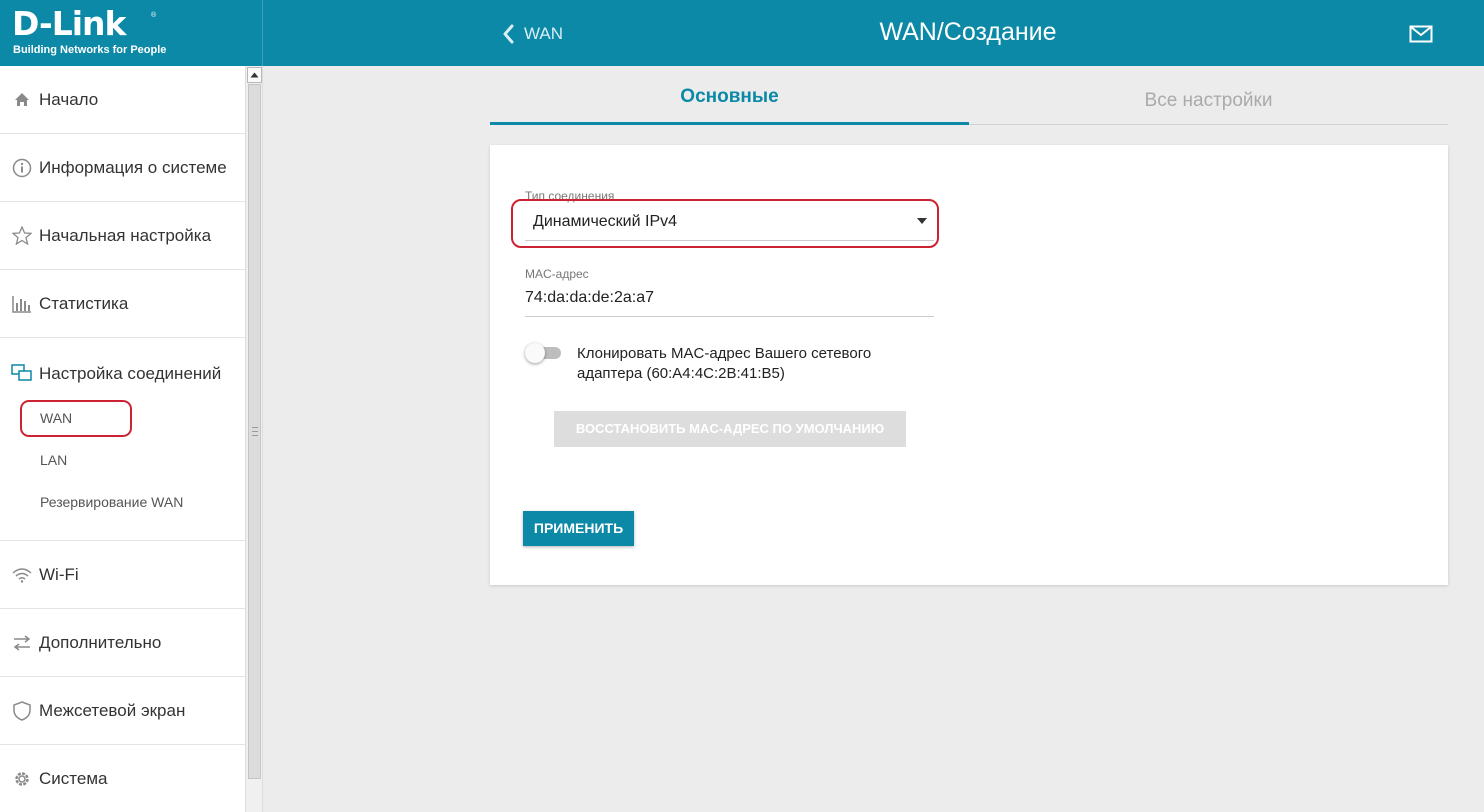 This screenshot has width=1484, height=812. Describe the element at coordinates (69, 23) in the screenshot. I see `logo-text: D-Link` at that location.